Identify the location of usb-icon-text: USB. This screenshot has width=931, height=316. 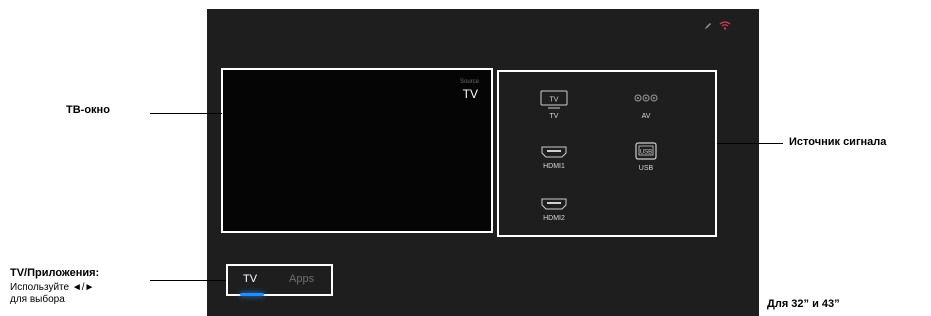
(646, 153).